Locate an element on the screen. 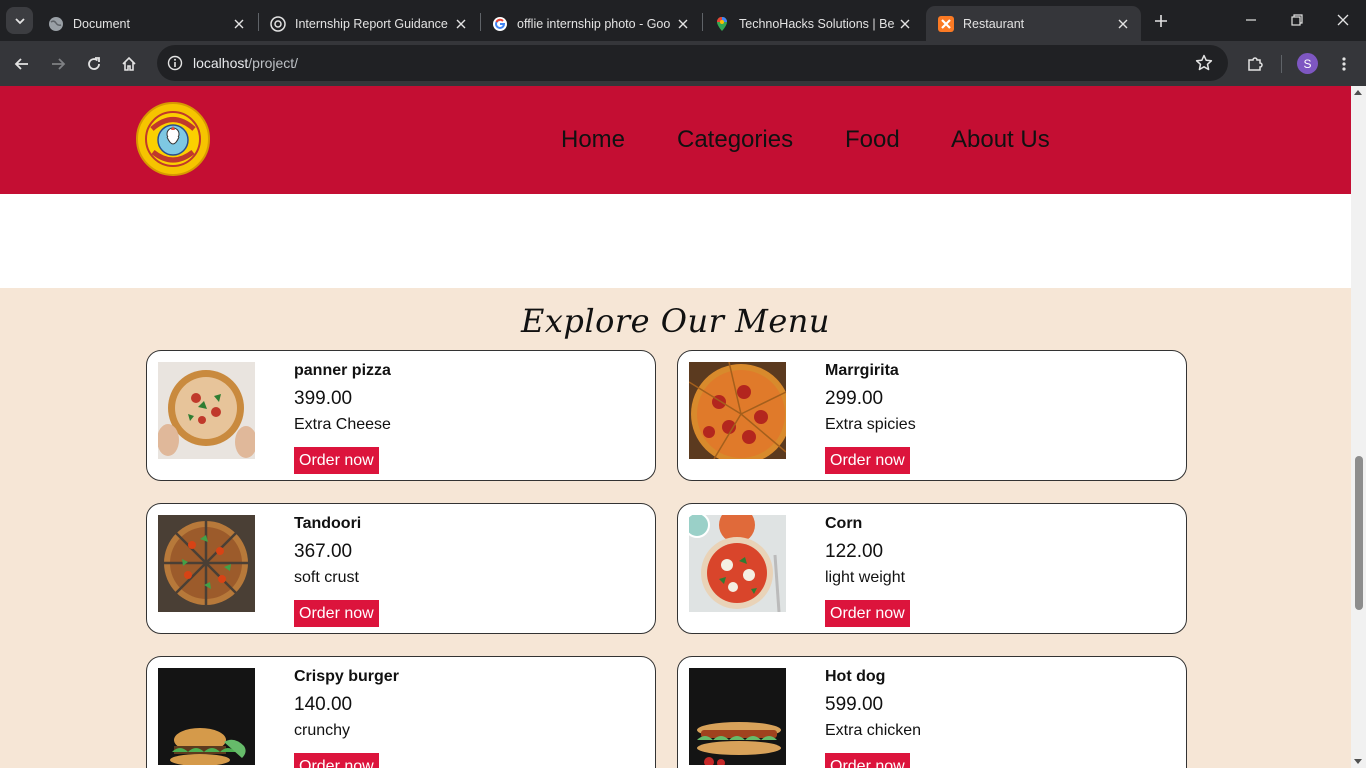 The width and height of the screenshot is (1366, 768). item-description: Extra chicken is located at coordinates (873, 730).